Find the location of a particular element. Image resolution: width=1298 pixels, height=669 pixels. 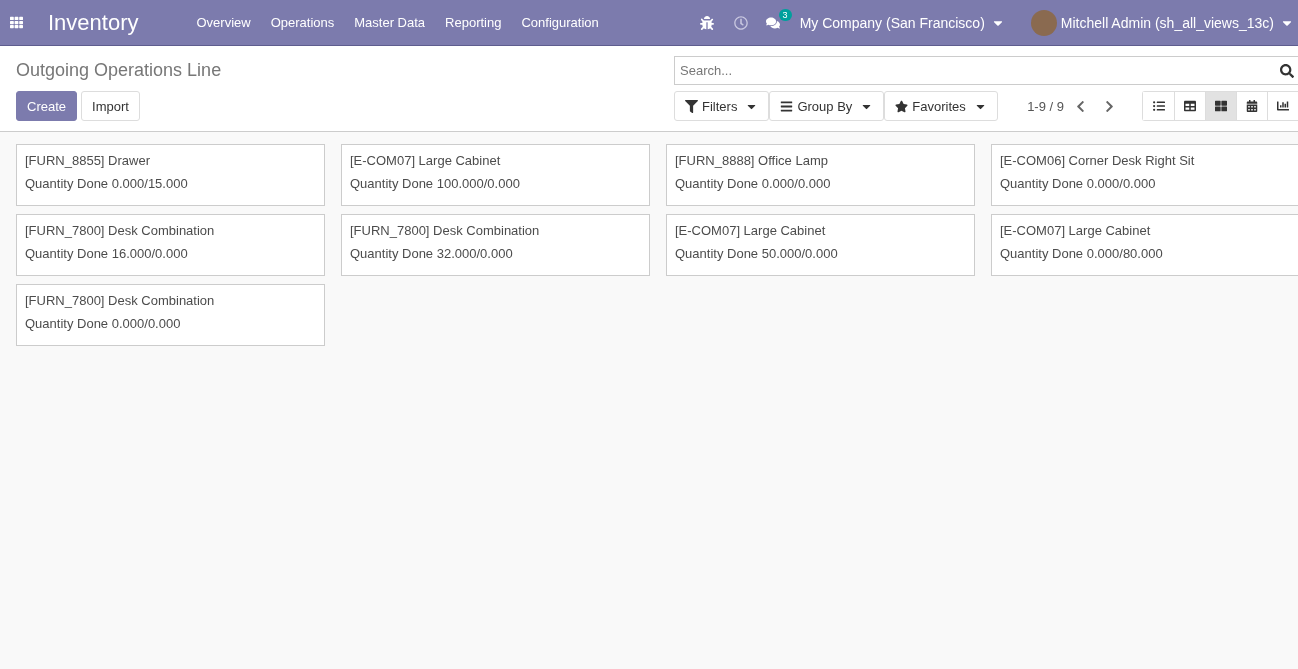

card-title: [FURN_8855] Drawer is located at coordinates (88, 160).